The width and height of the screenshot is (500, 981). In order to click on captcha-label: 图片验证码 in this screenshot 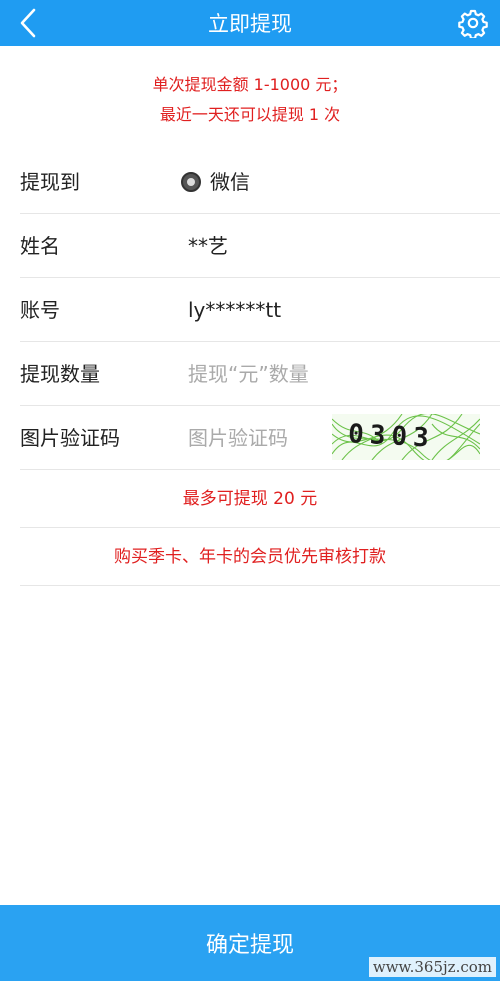, I will do `click(70, 438)`.